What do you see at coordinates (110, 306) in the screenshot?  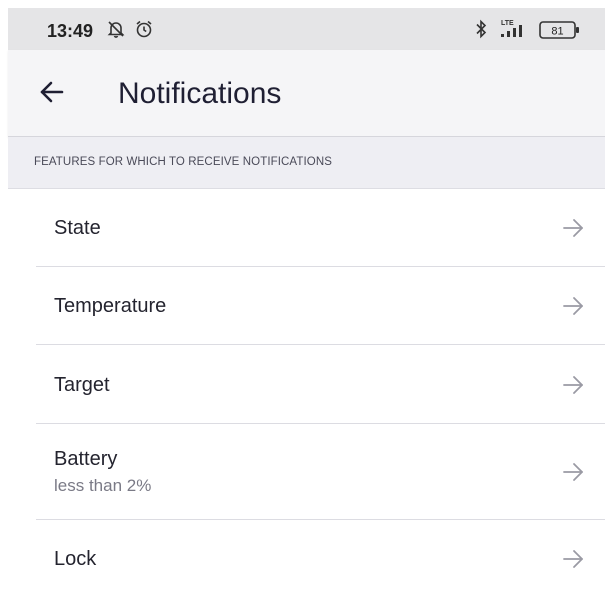 I see `list-item-label: Temperature` at bounding box center [110, 306].